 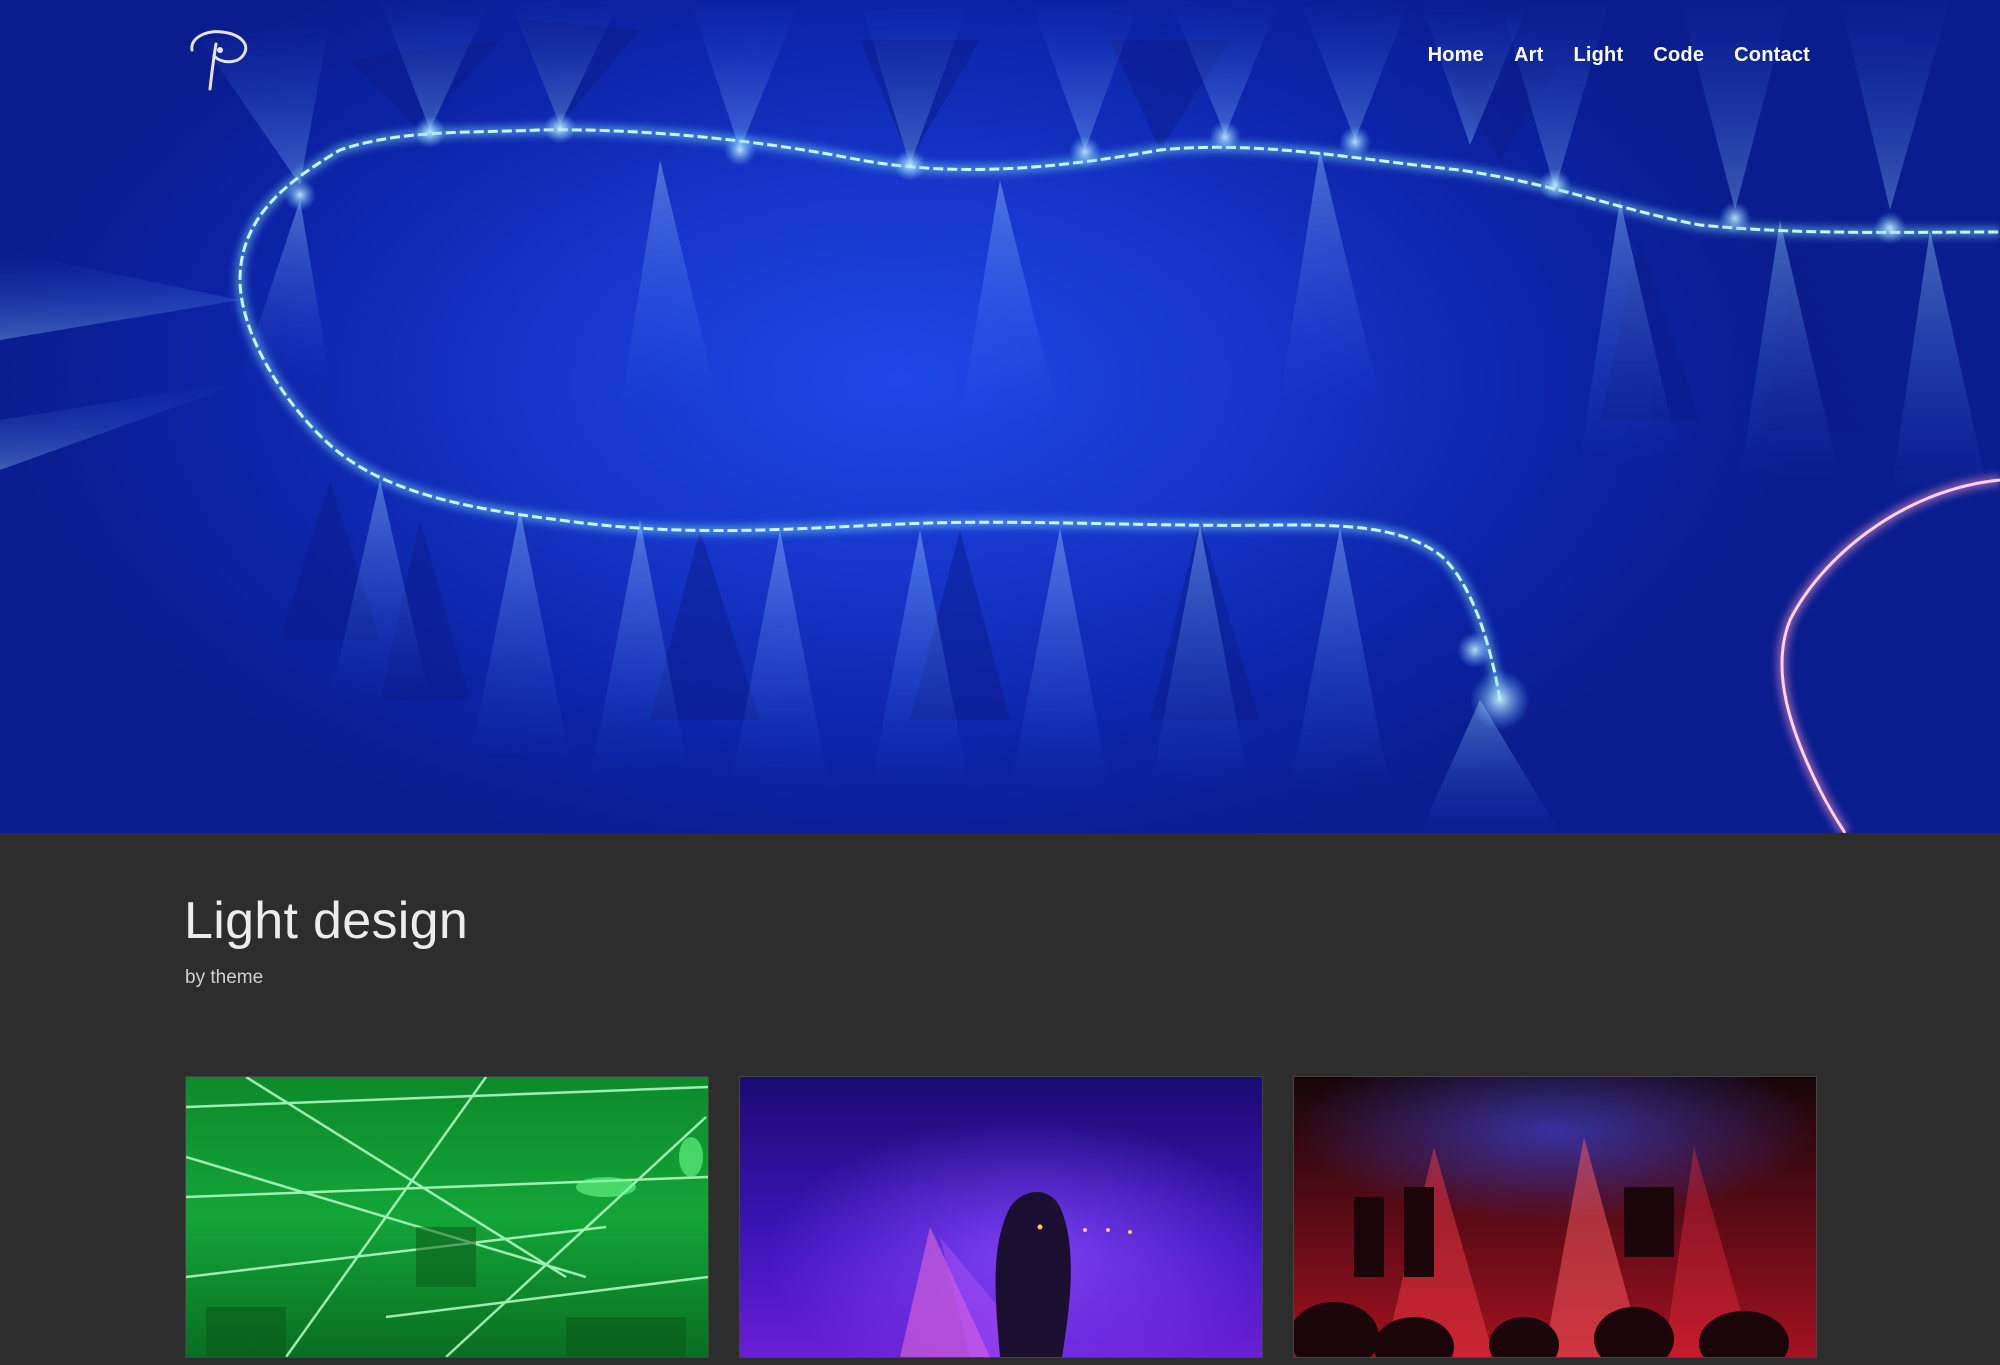 I want to click on main-nav: Home Art Light Code Contact, so click(x=1619, y=55).